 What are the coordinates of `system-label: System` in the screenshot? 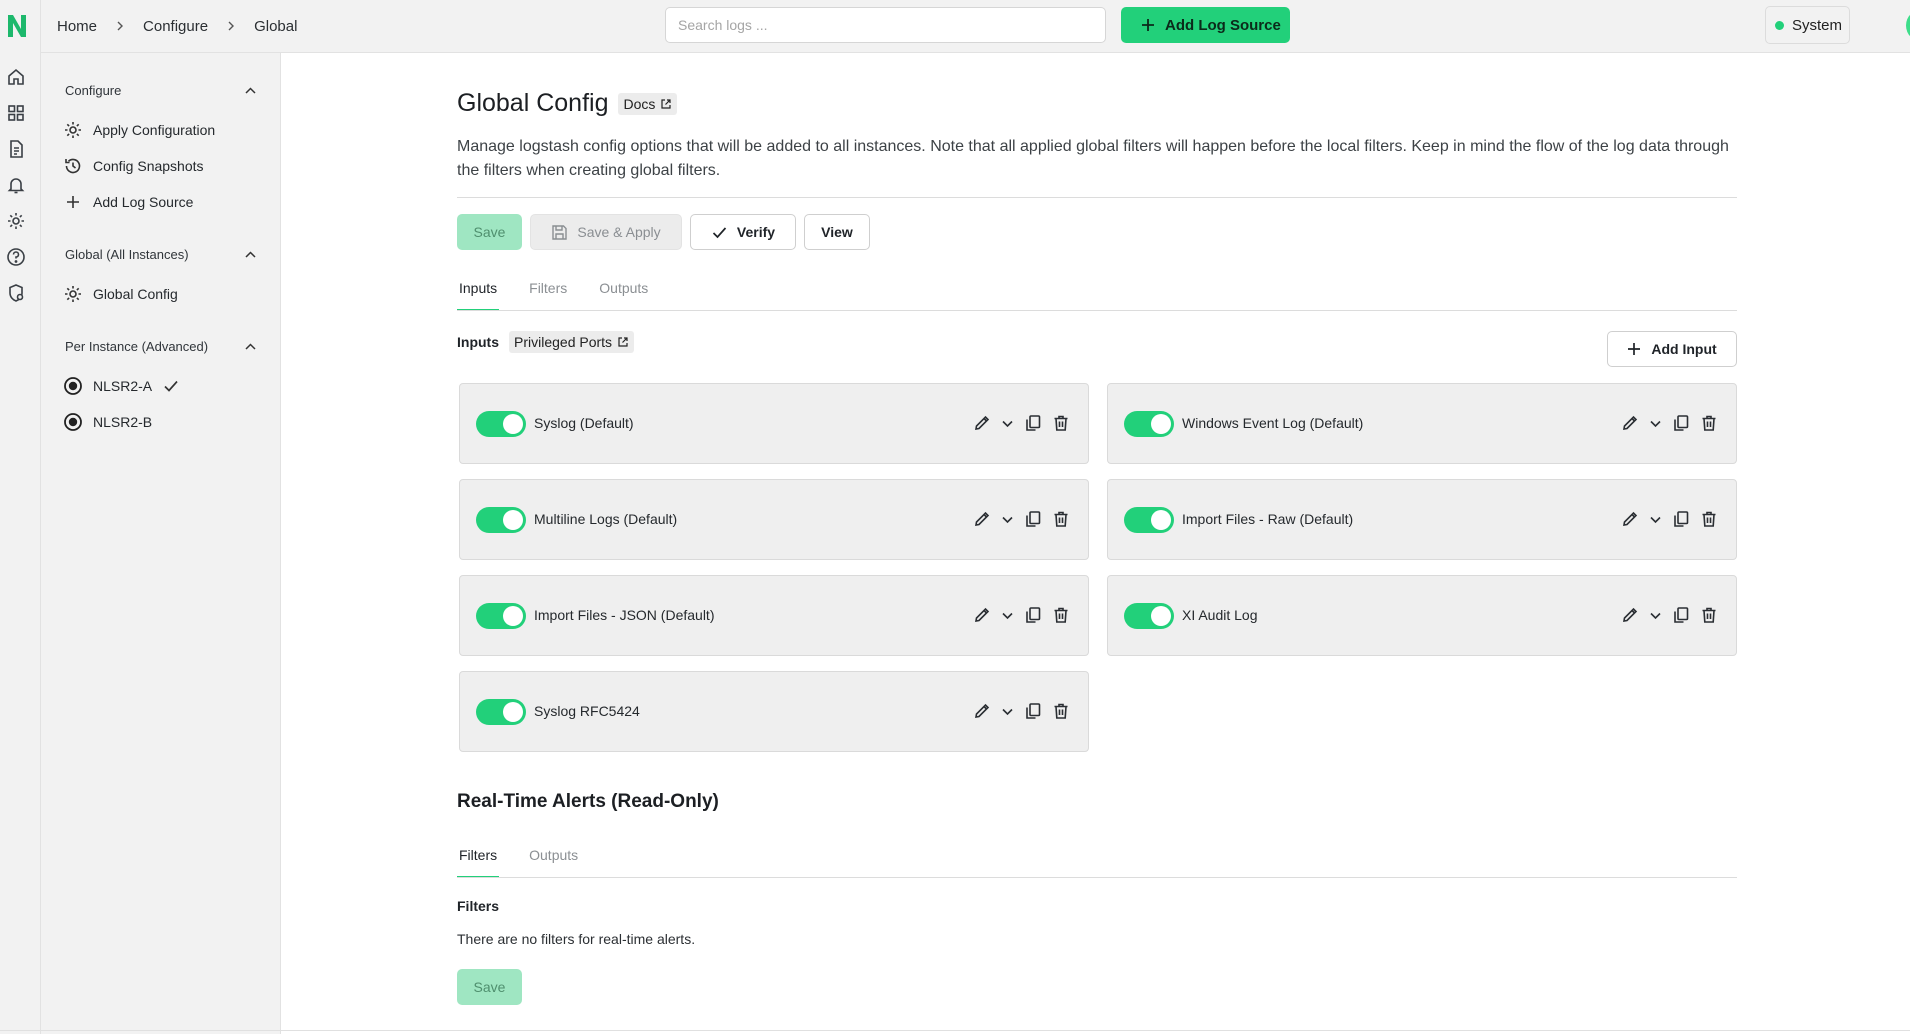 It's located at (1817, 25).